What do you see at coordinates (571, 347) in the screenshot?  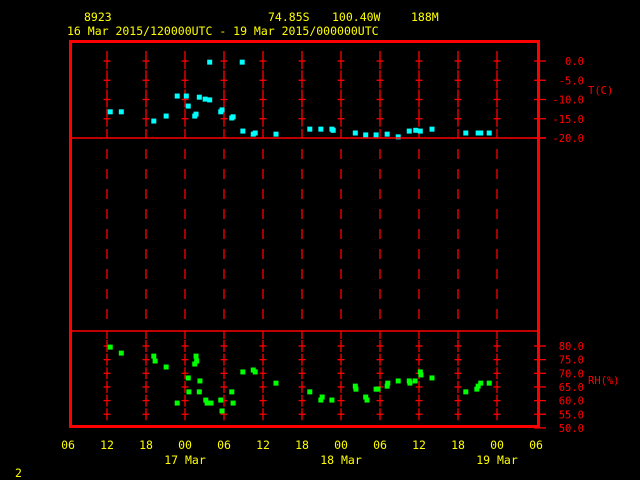 I see `rh-tick-label: 80.0` at bounding box center [571, 347].